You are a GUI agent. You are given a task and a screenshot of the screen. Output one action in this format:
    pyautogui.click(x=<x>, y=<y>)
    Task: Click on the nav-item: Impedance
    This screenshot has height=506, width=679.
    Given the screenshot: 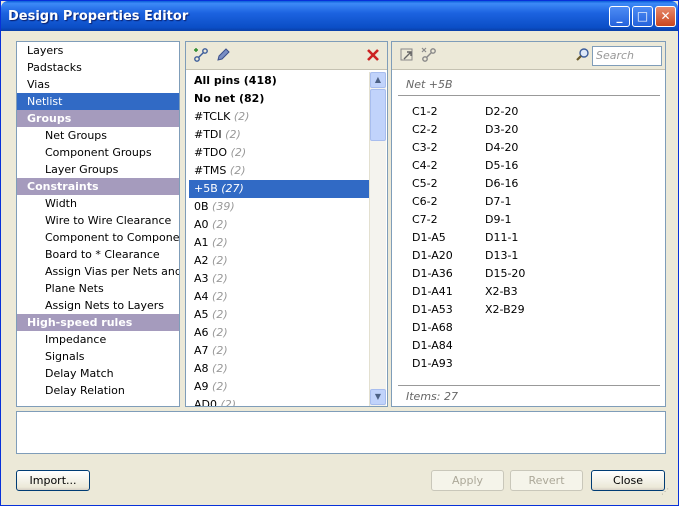 What is the action you would take?
    pyautogui.click(x=98, y=339)
    